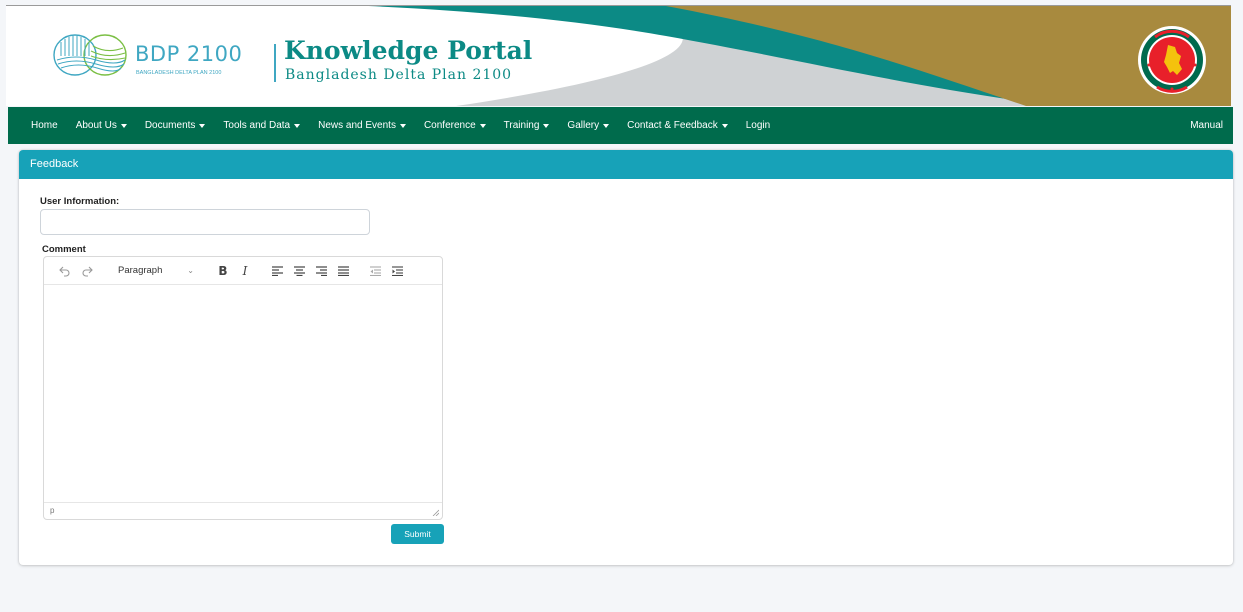 The height and width of the screenshot is (612, 1243). Describe the element at coordinates (521, 125) in the screenshot. I see `nav-label: Training` at that location.